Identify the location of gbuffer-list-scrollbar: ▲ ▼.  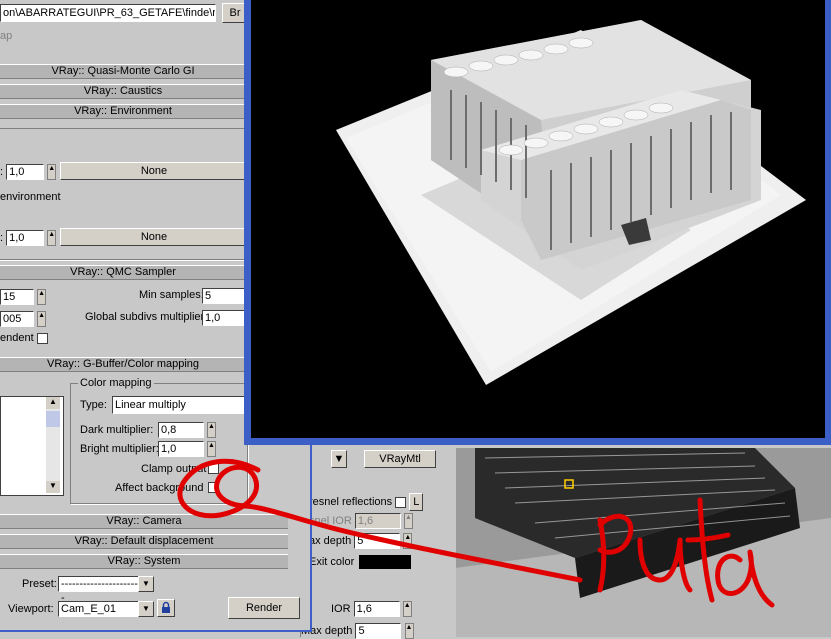
(53, 445).